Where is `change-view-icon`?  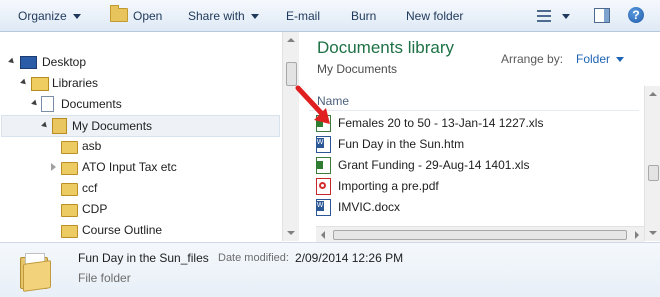 change-view-icon is located at coordinates (544, 16).